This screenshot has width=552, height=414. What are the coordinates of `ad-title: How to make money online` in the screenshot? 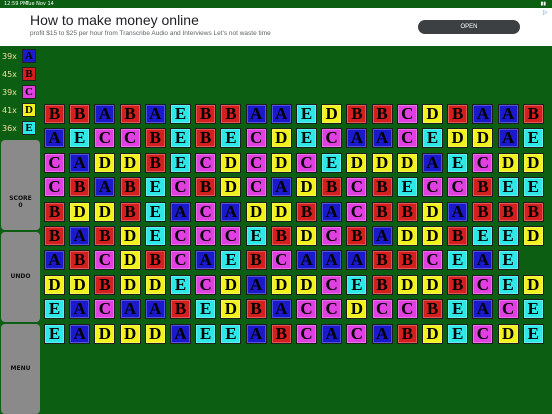 It's located at (114, 20).